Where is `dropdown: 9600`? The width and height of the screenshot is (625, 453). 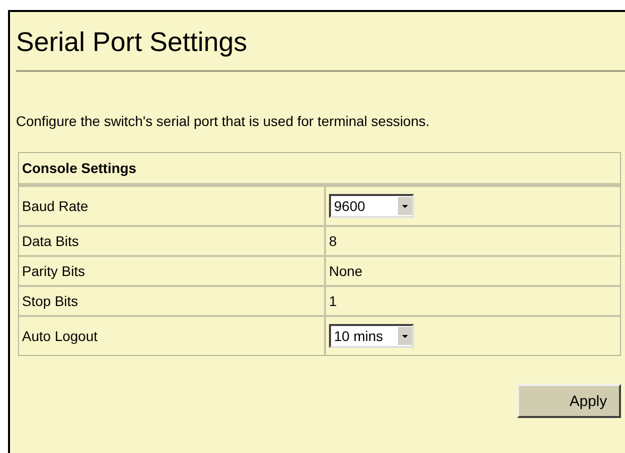 dropdown: 9600 is located at coordinates (371, 206).